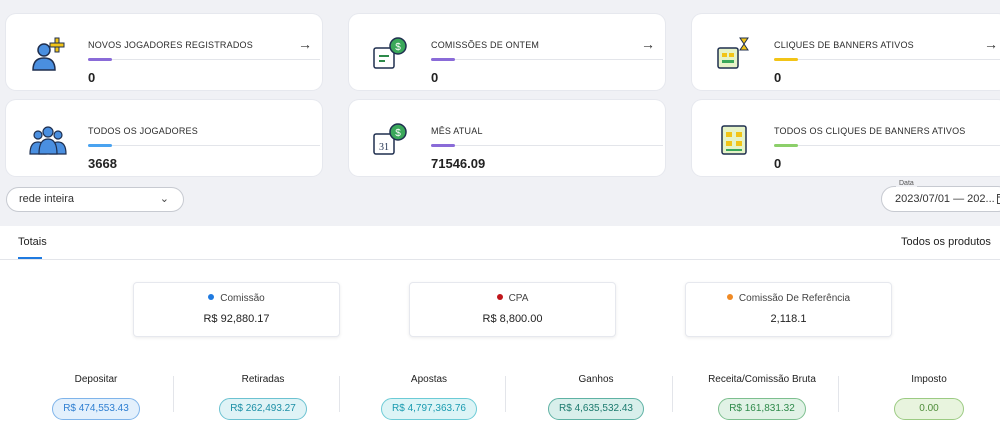 This screenshot has height=440, width=1000. What do you see at coordinates (390, 139) in the screenshot?
I see `calendar-31-money-icon: 31 $` at bounding box center [390, 139].